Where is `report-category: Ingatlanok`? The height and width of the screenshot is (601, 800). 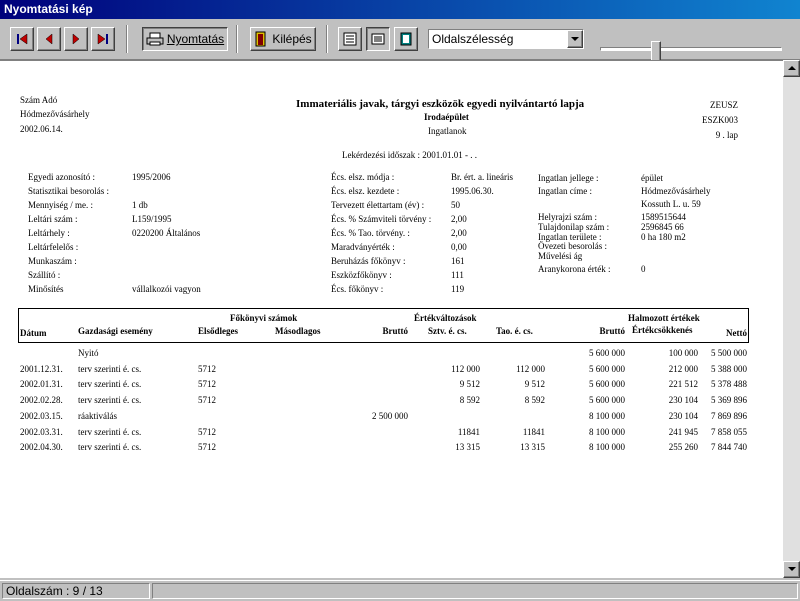 report-category: Ingatlanok is located at coordinates (447, 131).